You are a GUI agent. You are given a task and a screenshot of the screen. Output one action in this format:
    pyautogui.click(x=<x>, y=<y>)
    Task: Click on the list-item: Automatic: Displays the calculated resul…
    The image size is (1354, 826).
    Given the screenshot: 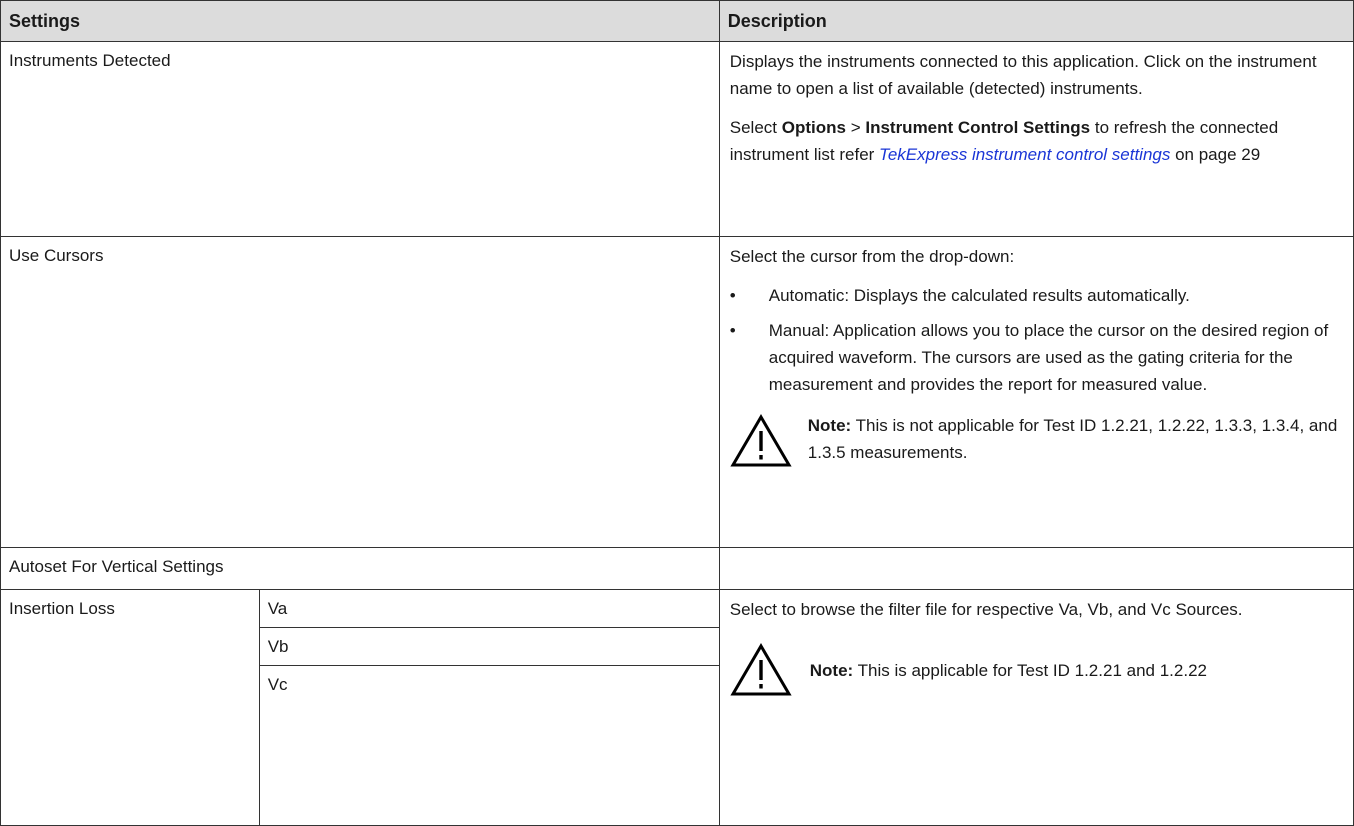 What is the action you would take?
    pyautogui.click(x=1035, y=295)
    